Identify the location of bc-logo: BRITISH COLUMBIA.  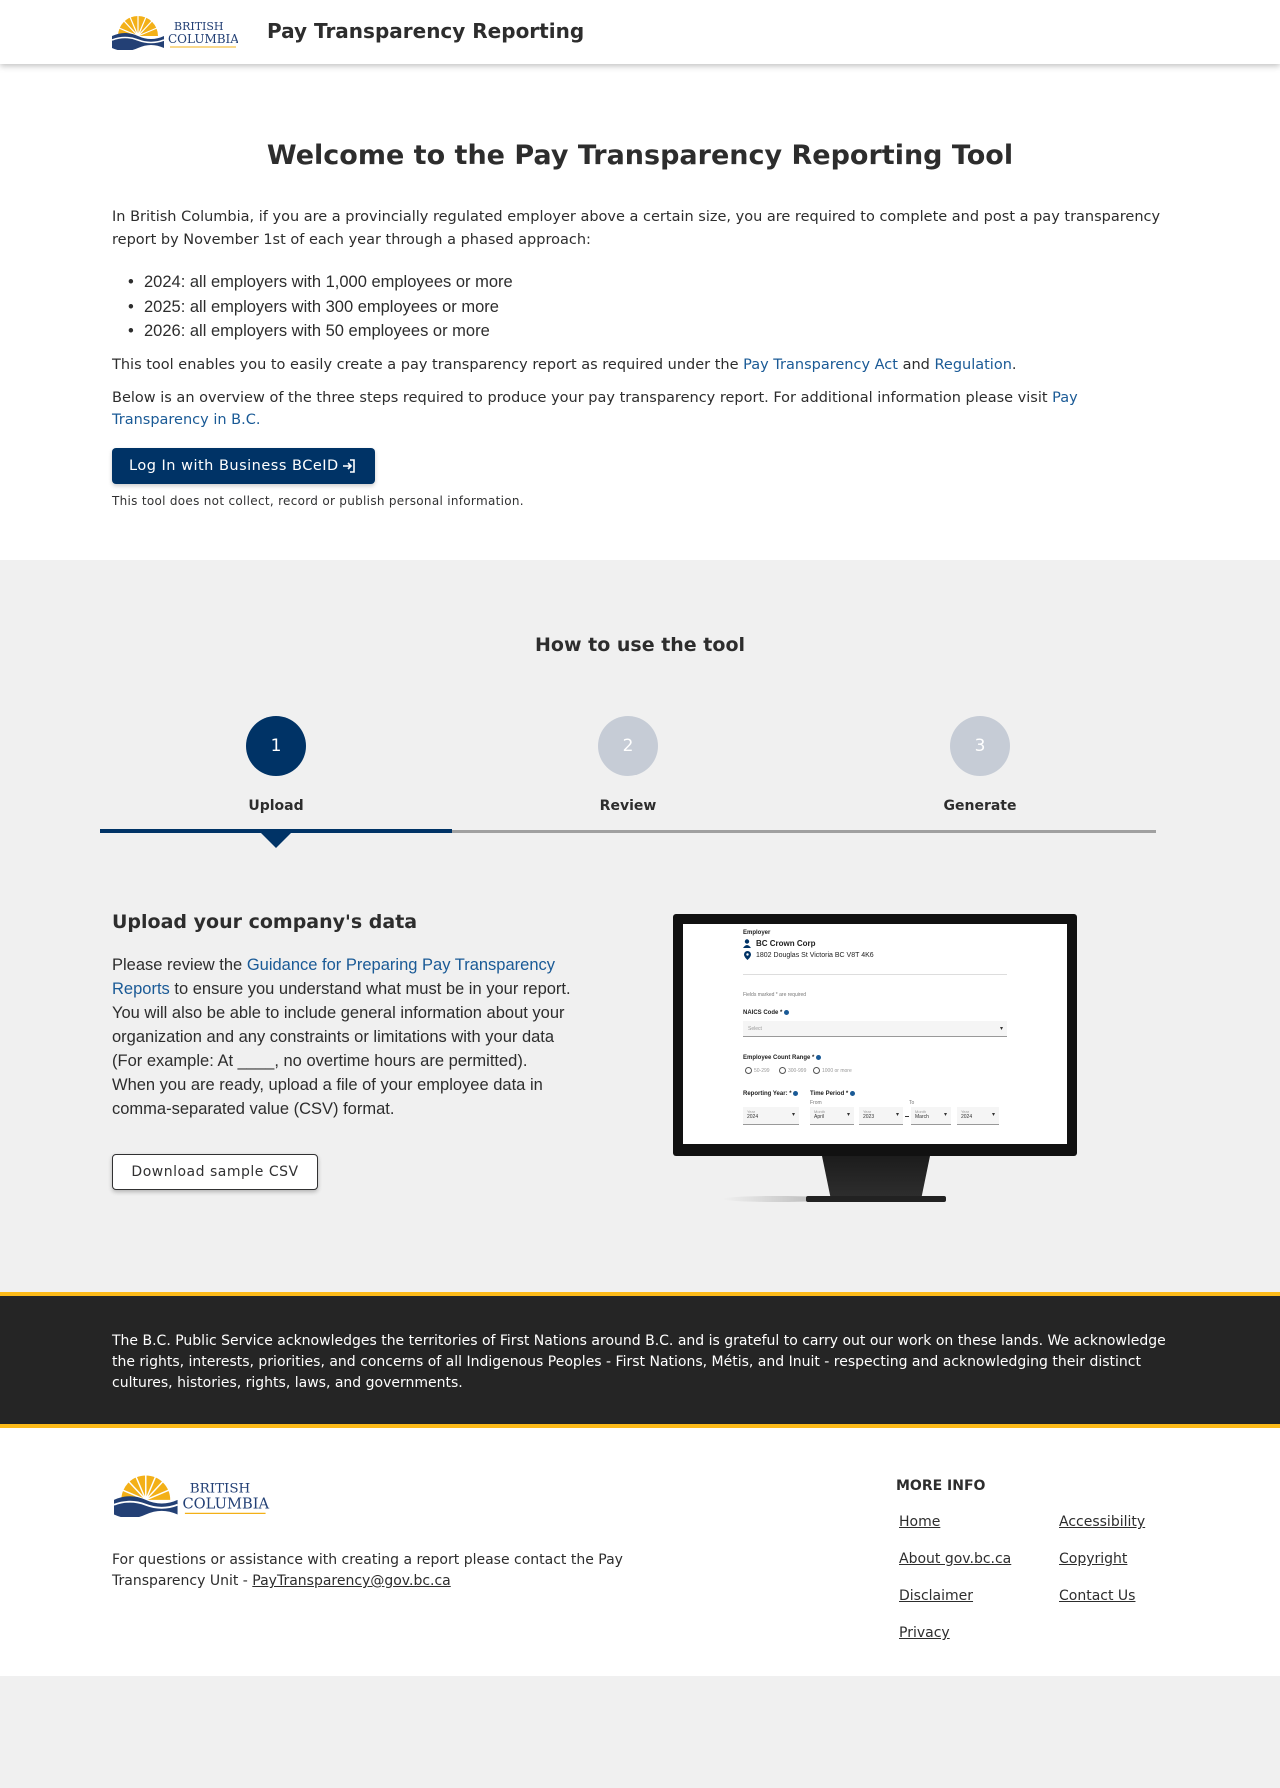
(175, 34).